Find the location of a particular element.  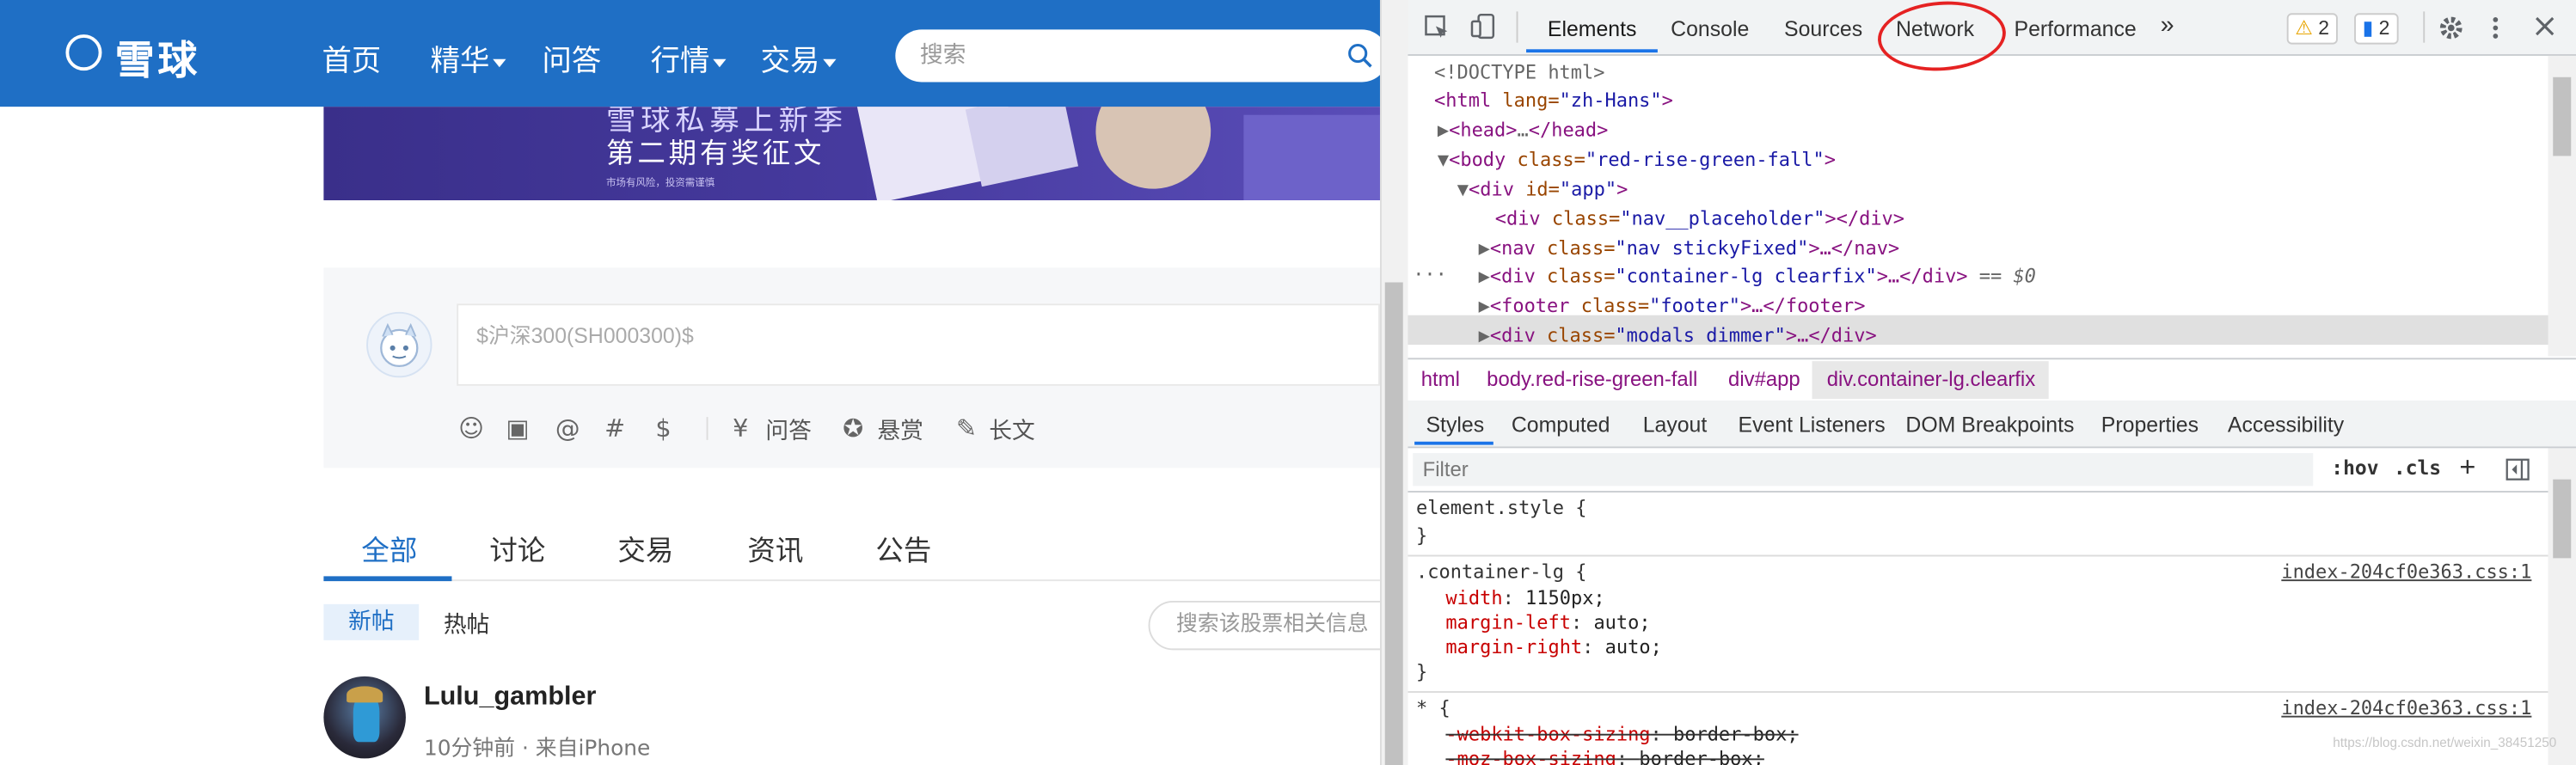

subtab-event-listeners: Event Listeners is located at coordinates (1812, 424).